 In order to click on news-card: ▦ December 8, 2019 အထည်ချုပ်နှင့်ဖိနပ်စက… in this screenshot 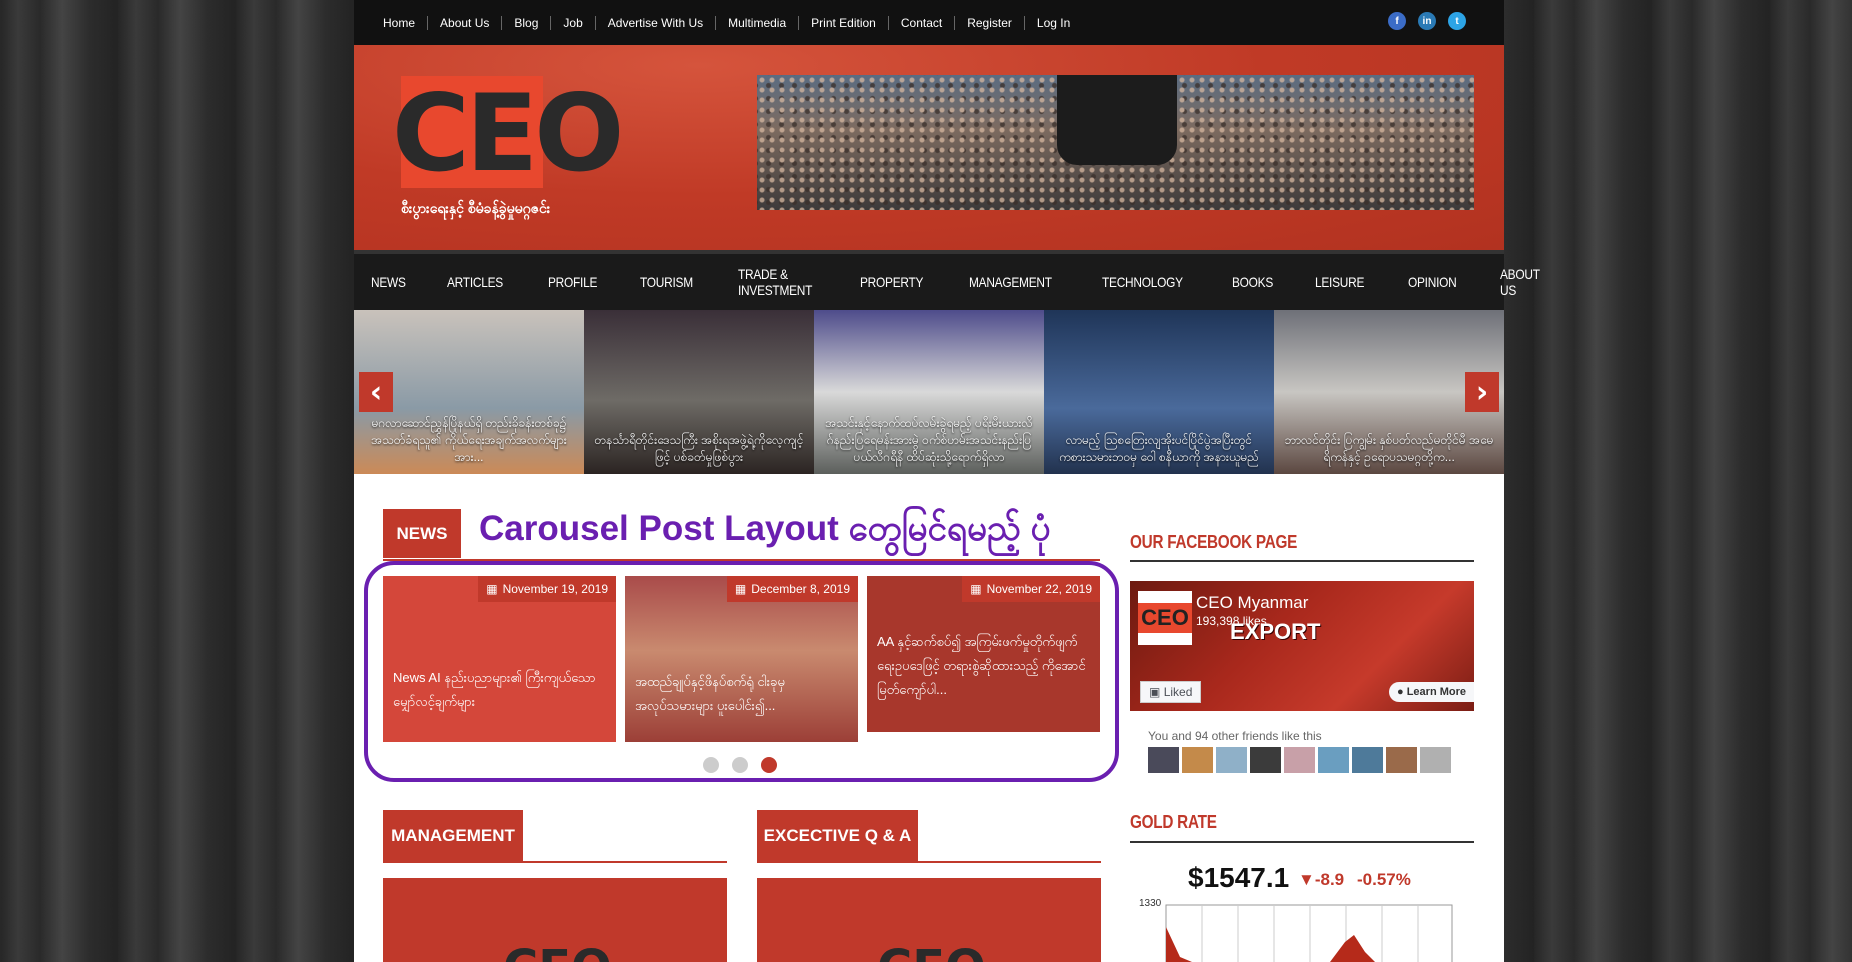, I will do `click(741, 659)`.